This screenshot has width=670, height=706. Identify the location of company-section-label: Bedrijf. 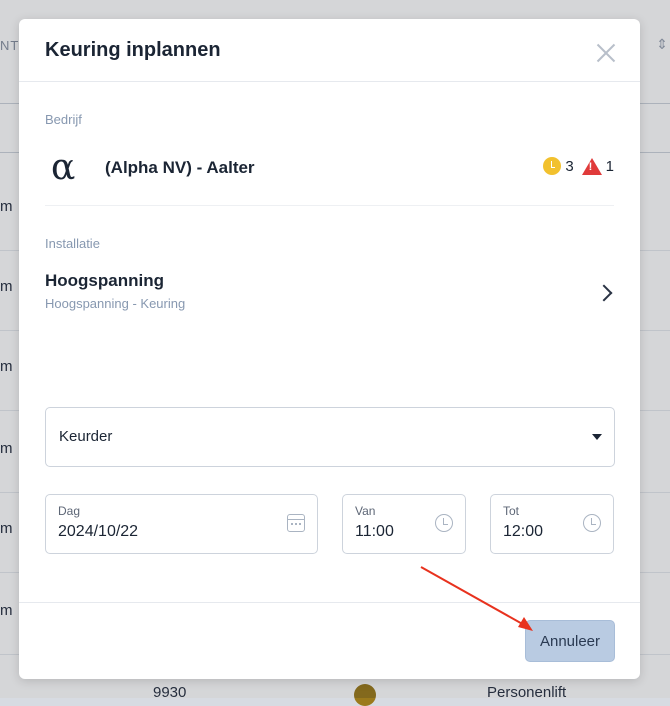
(63, 119).